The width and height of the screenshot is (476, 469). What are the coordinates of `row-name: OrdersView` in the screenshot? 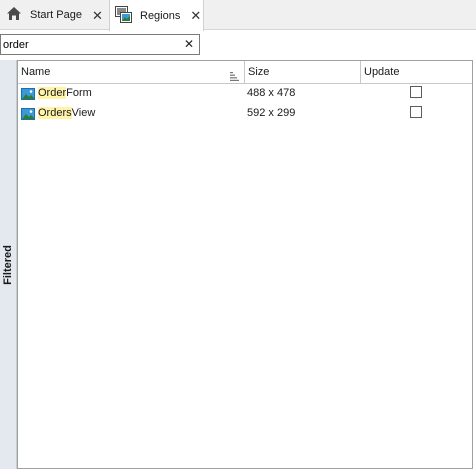 It's located at (66, 113).